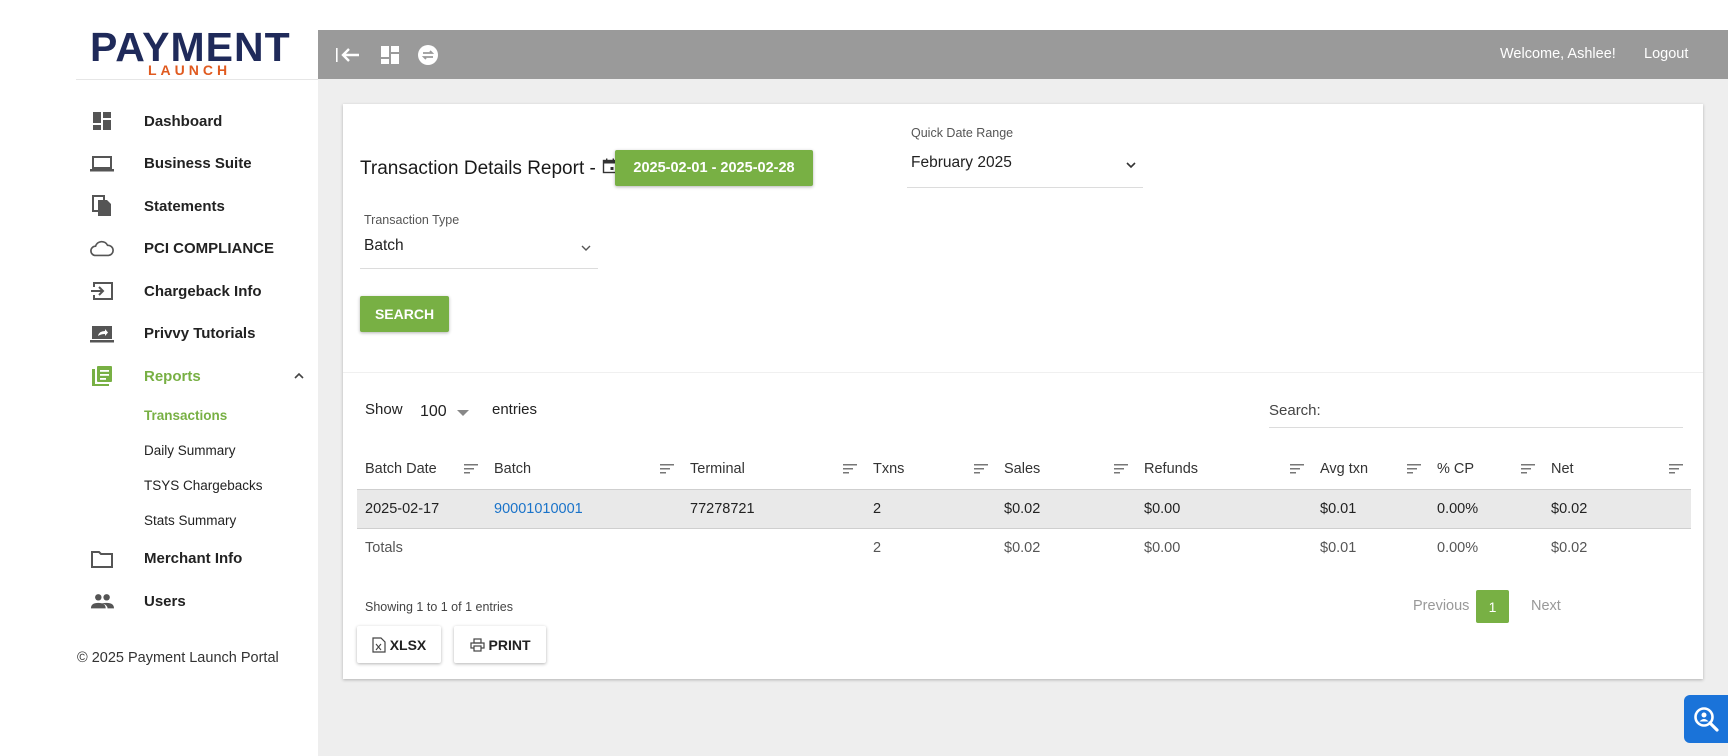 This screenshot has width=1728, height=756. What do you see at coordinates (193, 559) in the screenshot?
I see `sidebar-item-label: Merchant Info` at bounding box center [193, 559].